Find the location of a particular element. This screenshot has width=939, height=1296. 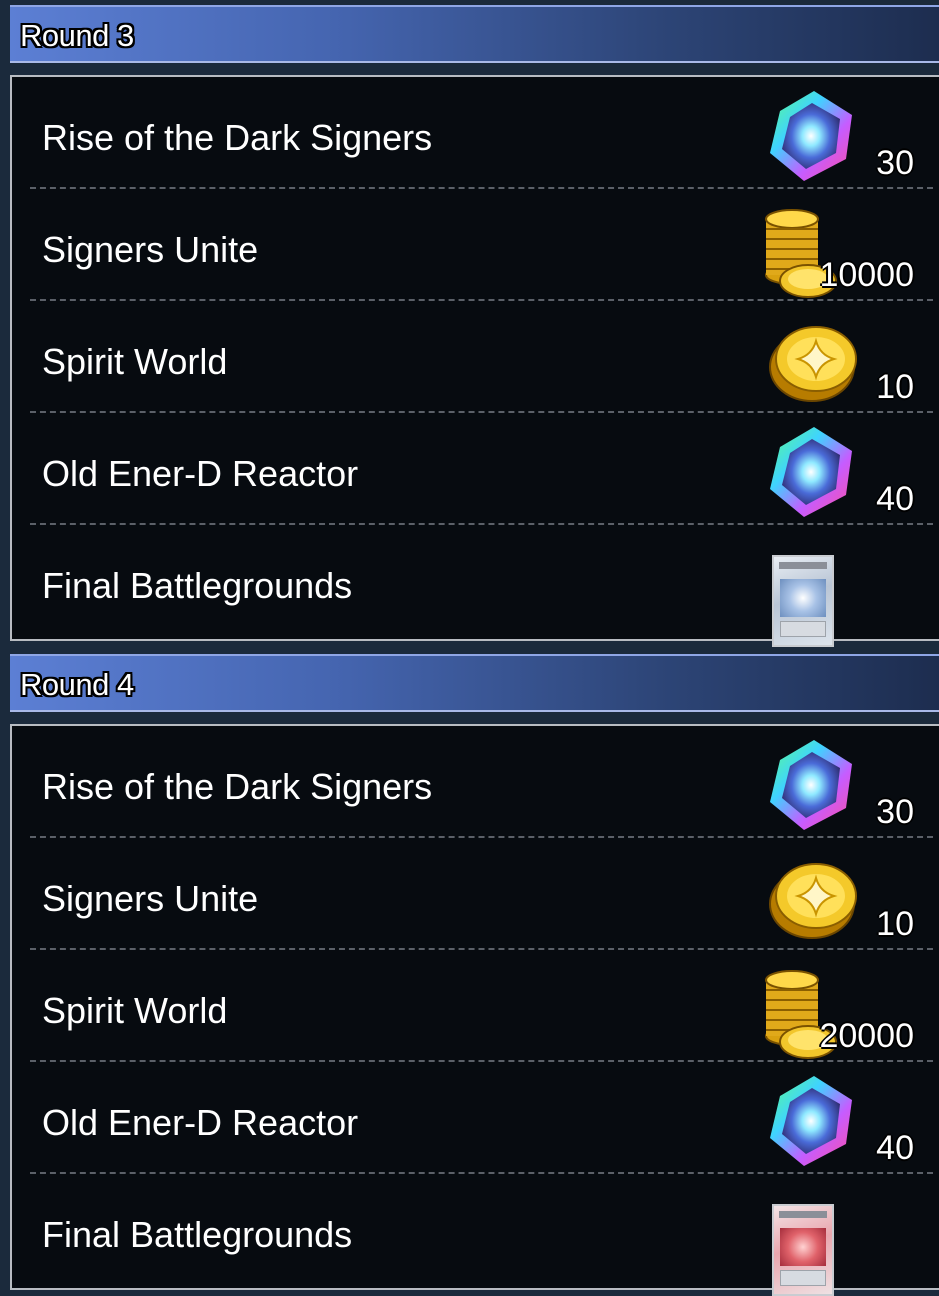

round-4-title: Round 4 is located at coordinates (77, 684).